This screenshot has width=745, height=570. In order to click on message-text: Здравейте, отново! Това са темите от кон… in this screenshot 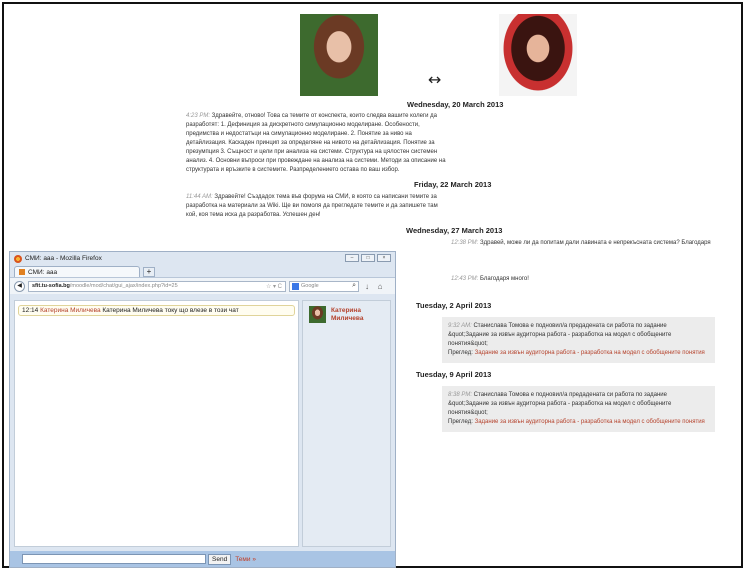, I will do `click(316, 143)`.